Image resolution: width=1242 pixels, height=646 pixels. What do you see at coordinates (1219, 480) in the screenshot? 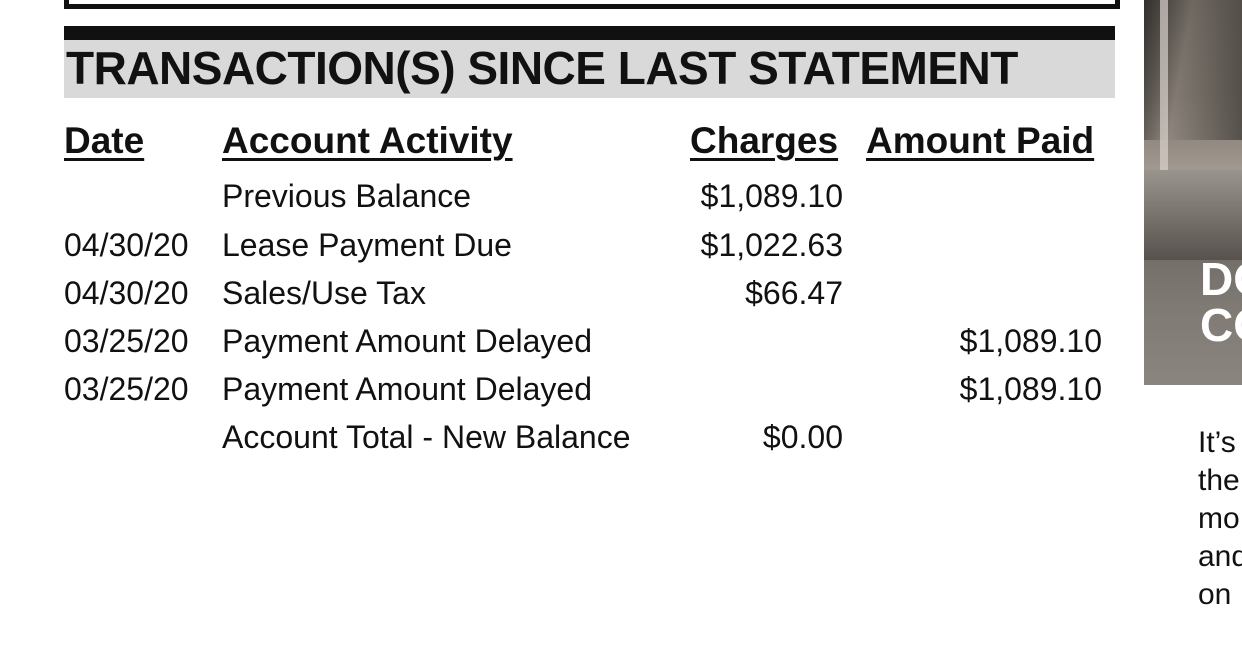
I see `promo-line: the` at bounding box center [1219, 480].